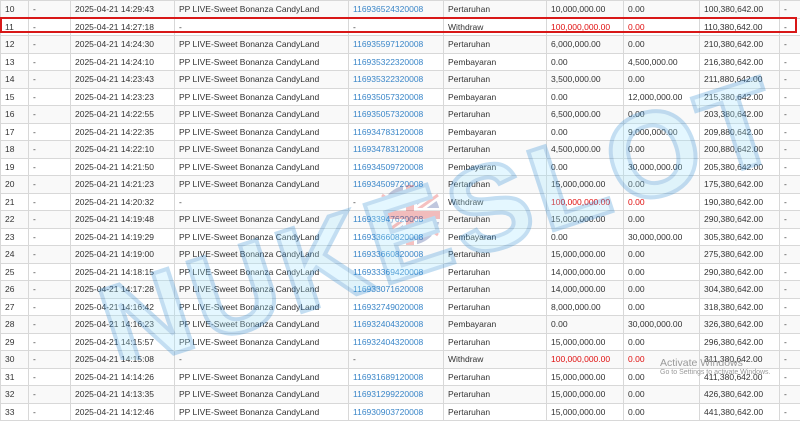 The image size is (800, 421). I want to click on timestamp-cell: 2025-04-21 14:15:08, so click(123, 360).